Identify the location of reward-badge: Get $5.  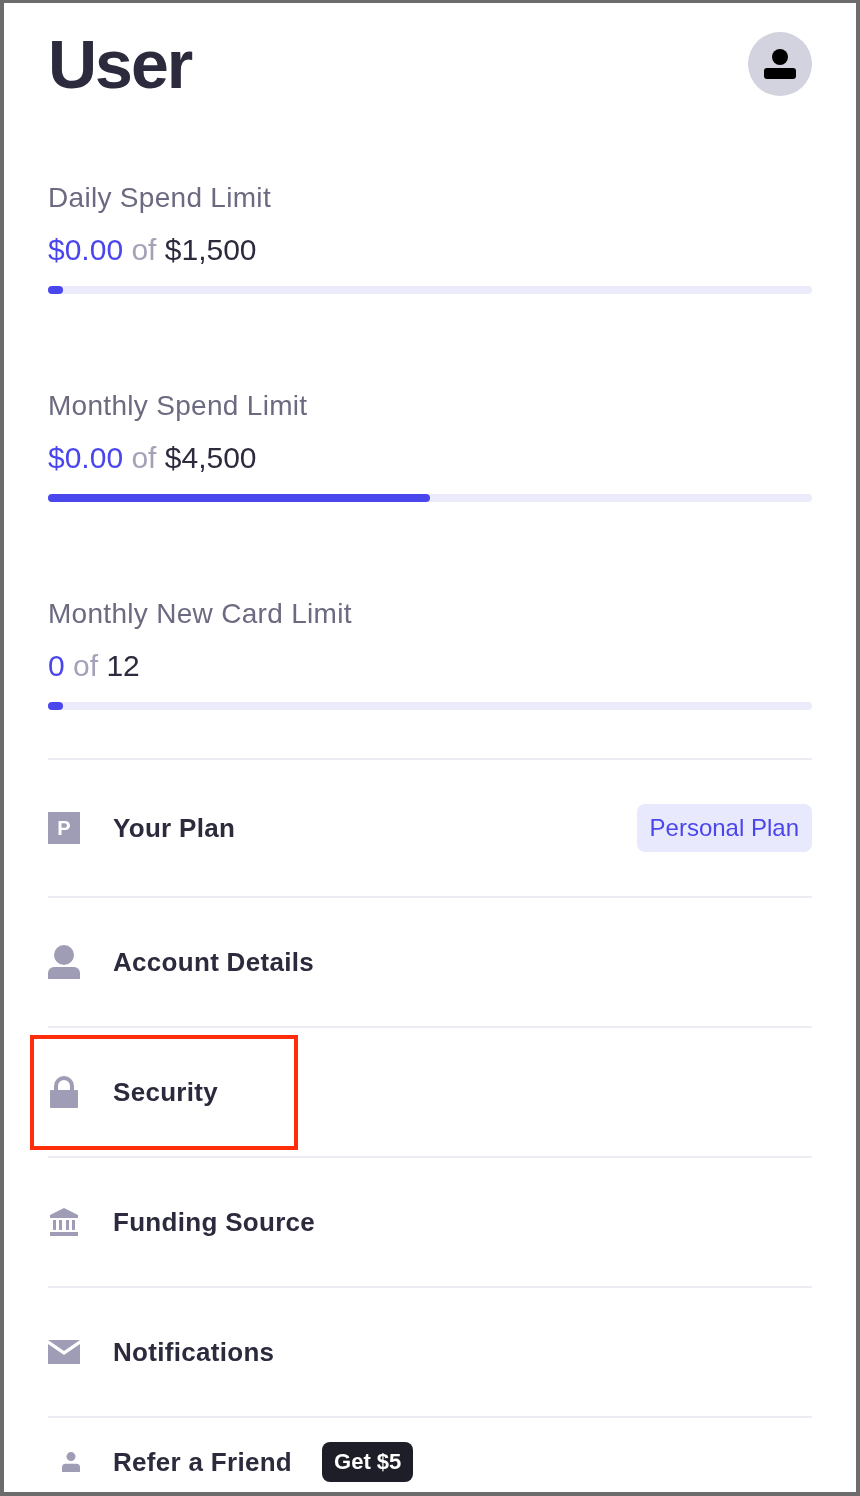
(368, 1462).